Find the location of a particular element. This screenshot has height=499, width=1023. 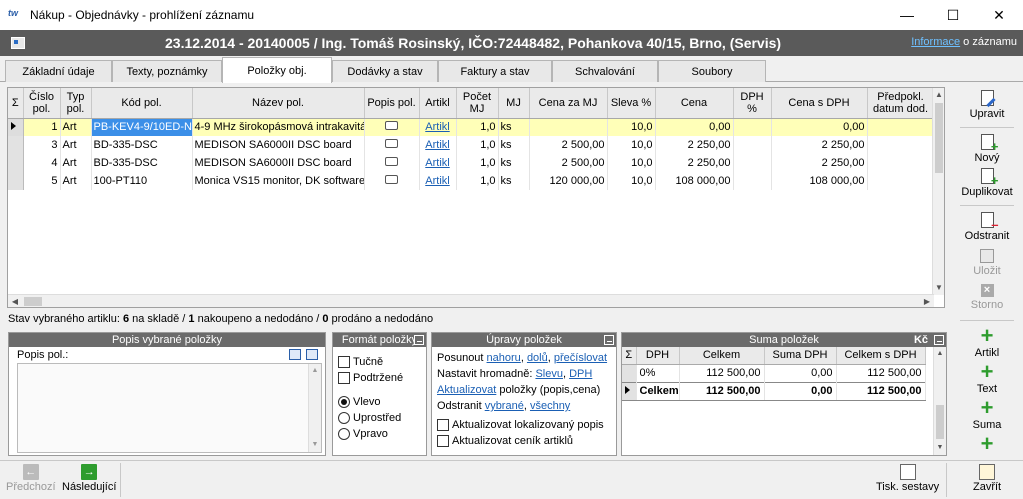

col-cena-dph: Cena s DPH is located at coordinates (819, 103).